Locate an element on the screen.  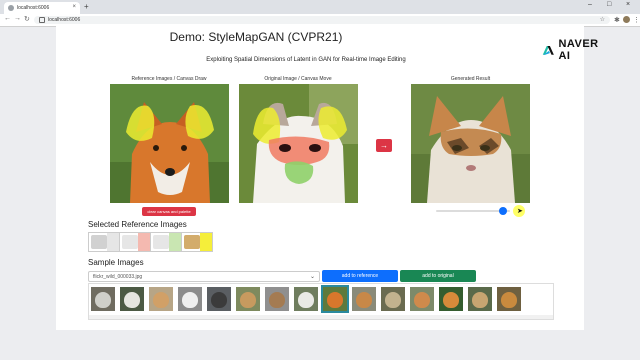
bookmark-star-icon: ☆ is located at coordinates (602, 20).